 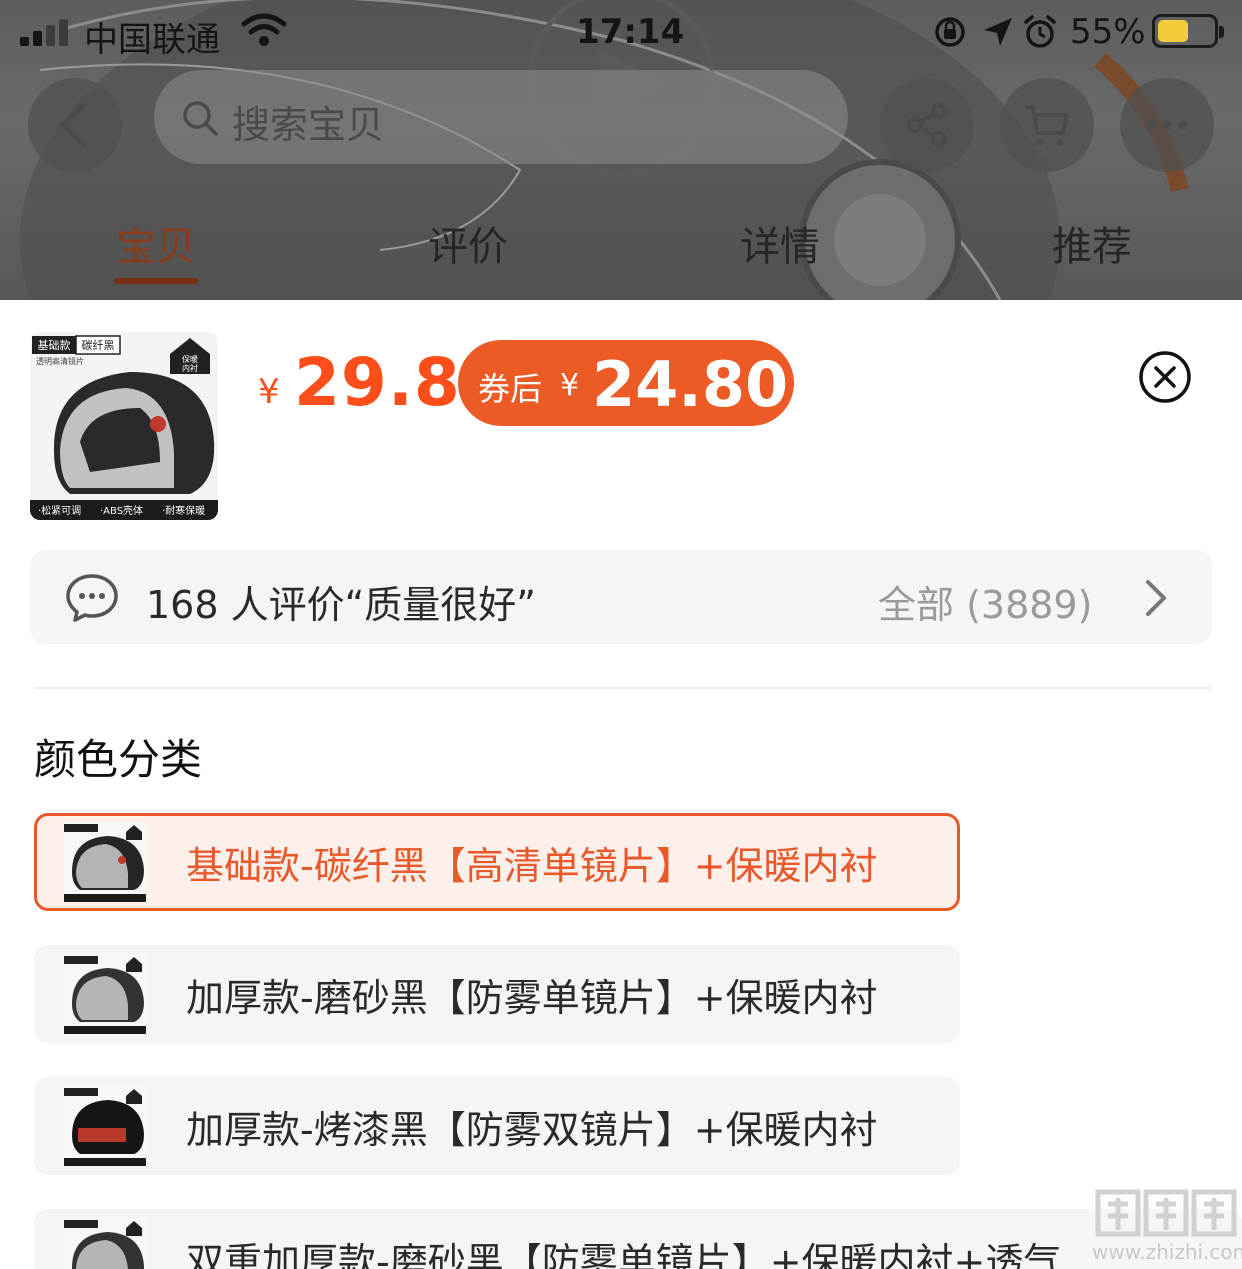 I want to click on sku-option-selected: 基础款-碳纤黑【高清单镜片】+保暖内衬, so click(x=497, y=862).